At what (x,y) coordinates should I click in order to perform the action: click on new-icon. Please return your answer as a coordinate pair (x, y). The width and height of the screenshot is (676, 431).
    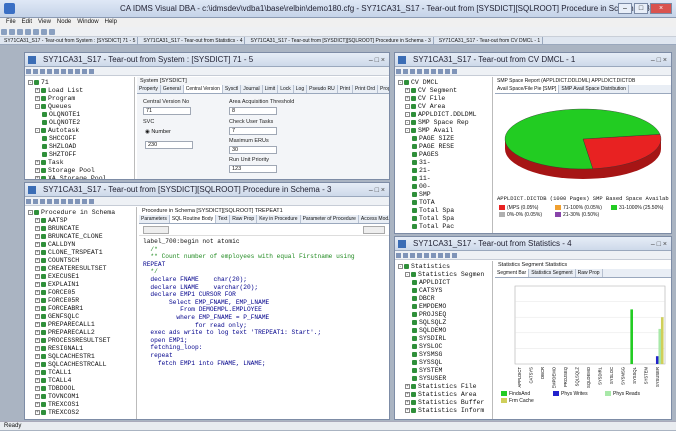
    Looking at the image, I should click on (4, 32).